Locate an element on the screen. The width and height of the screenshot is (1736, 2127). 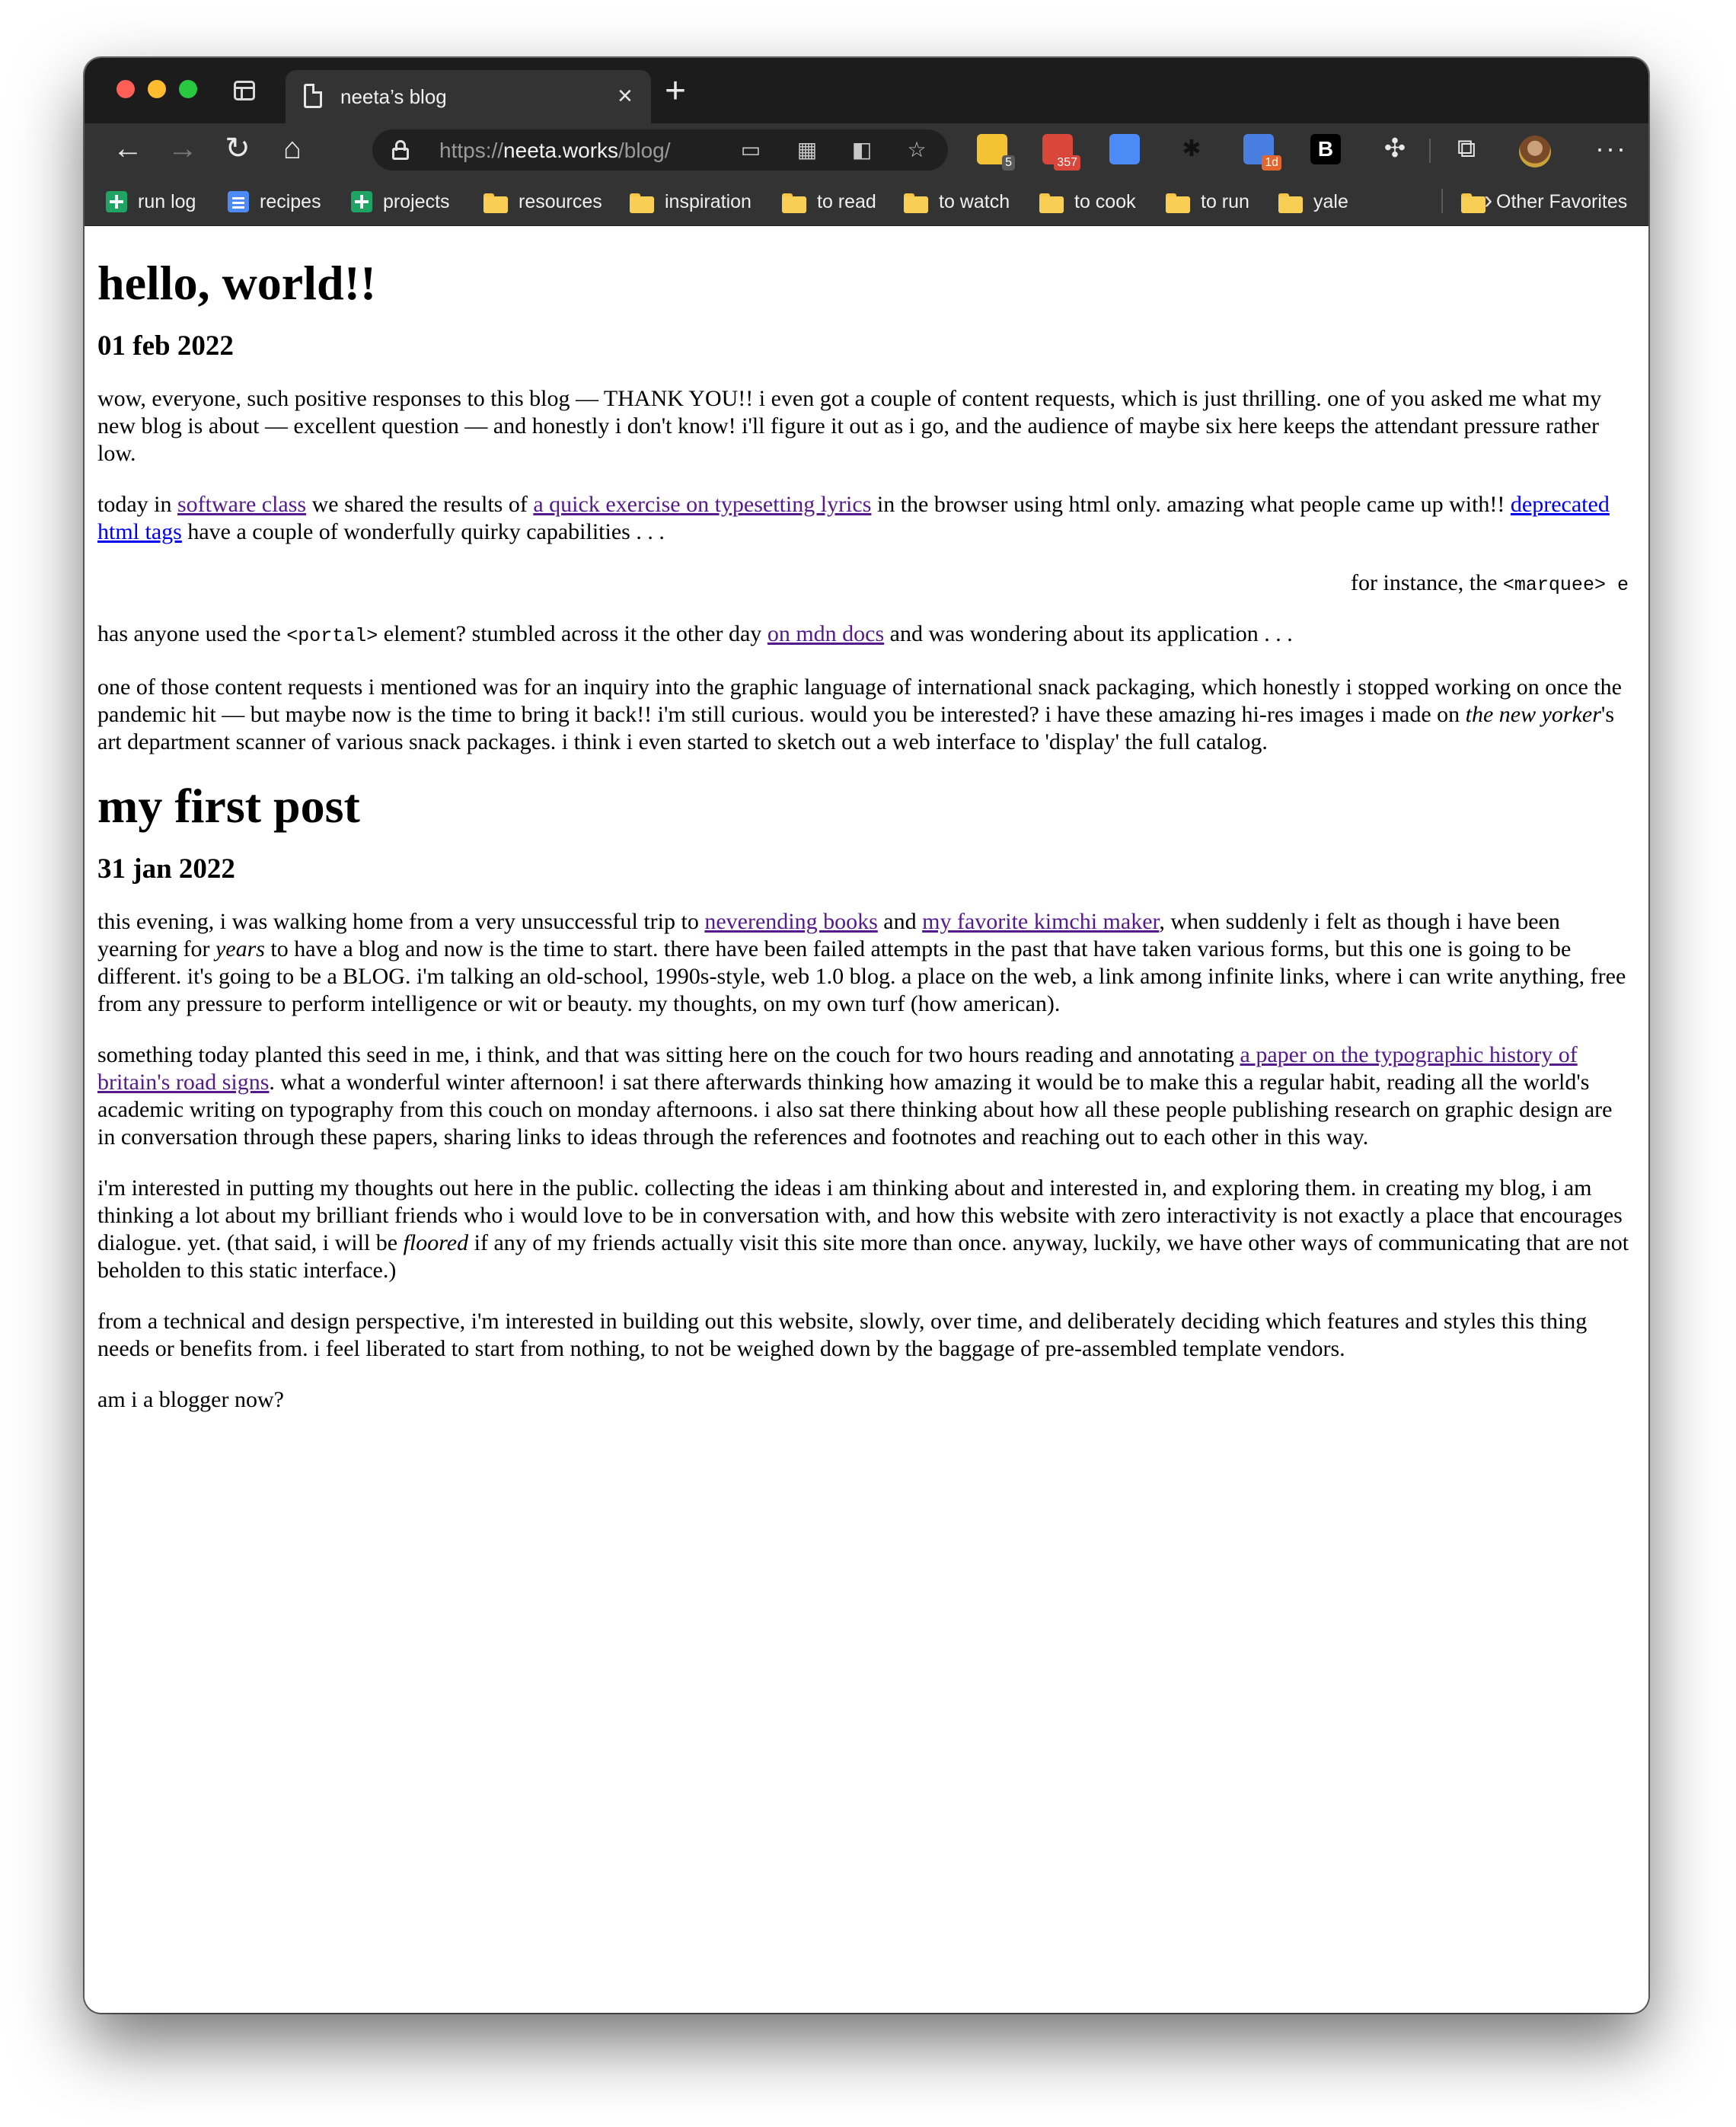
tab-active: neeta’s blog × is located at coordinates (468, 96).